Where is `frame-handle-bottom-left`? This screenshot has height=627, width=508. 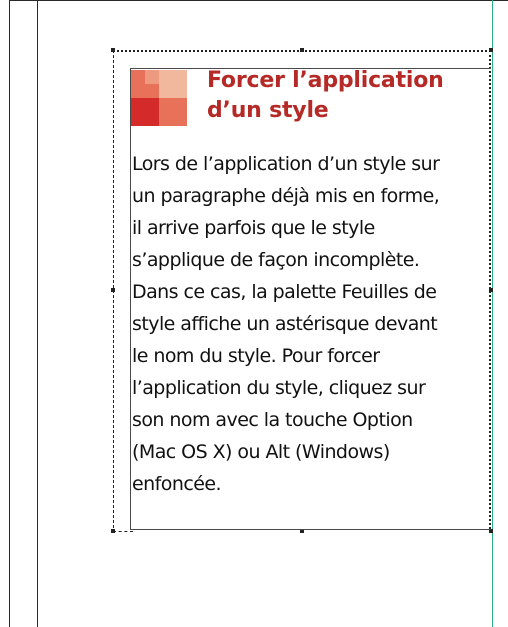 frame-handle-bottom-left is located at coordinates (113, 531).